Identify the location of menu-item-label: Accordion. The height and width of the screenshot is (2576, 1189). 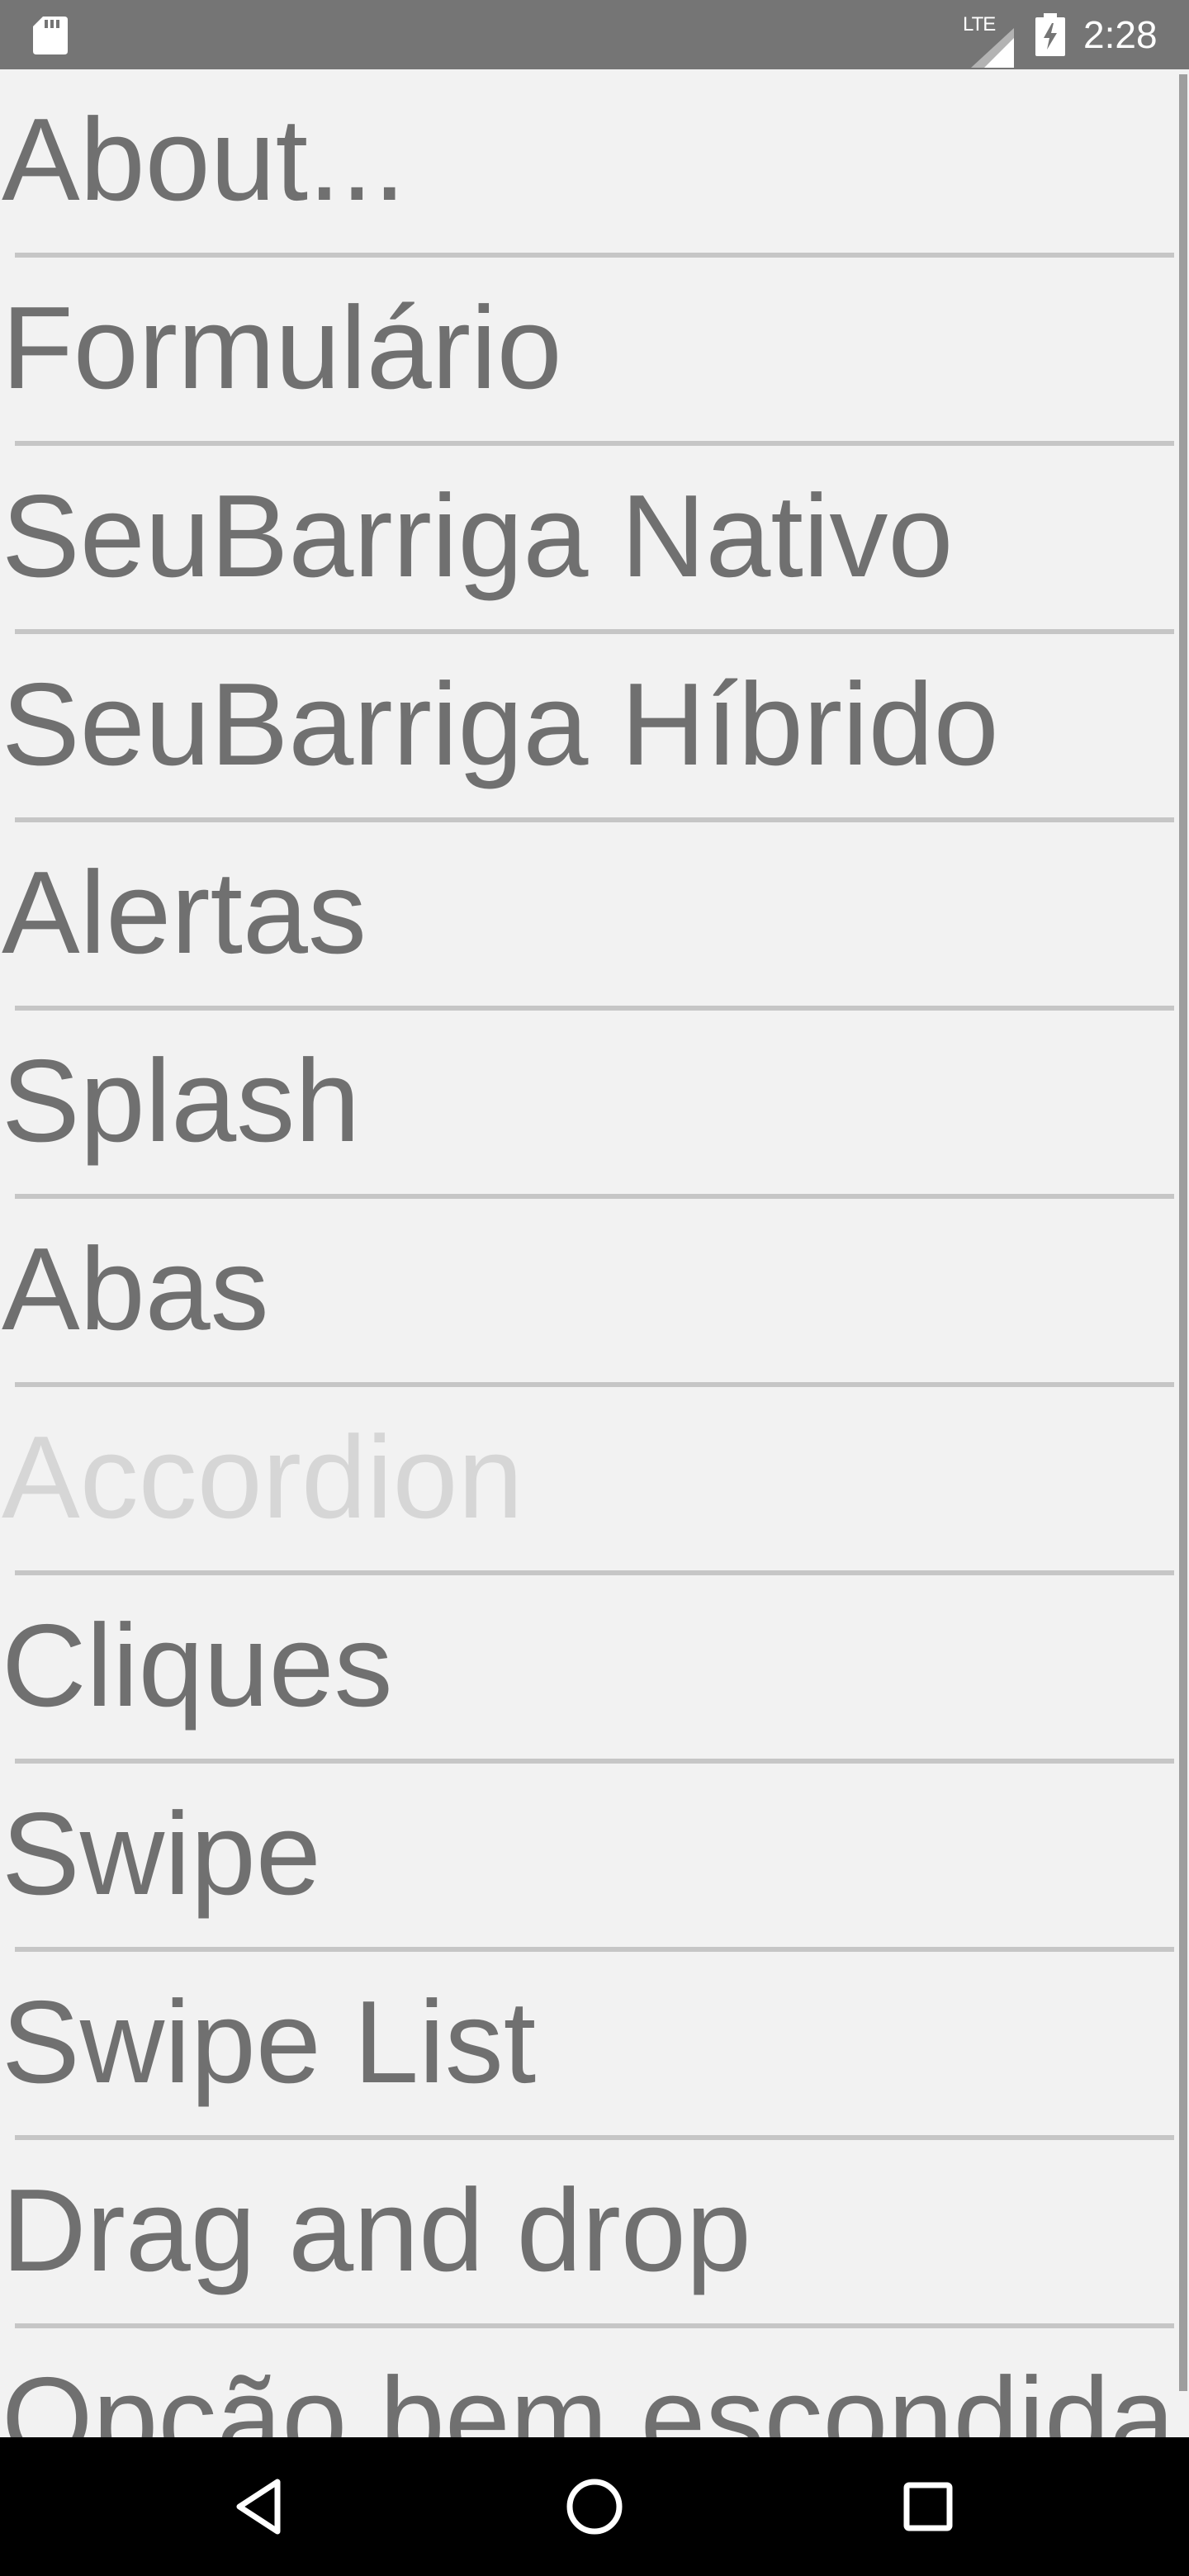
(262, 1477).